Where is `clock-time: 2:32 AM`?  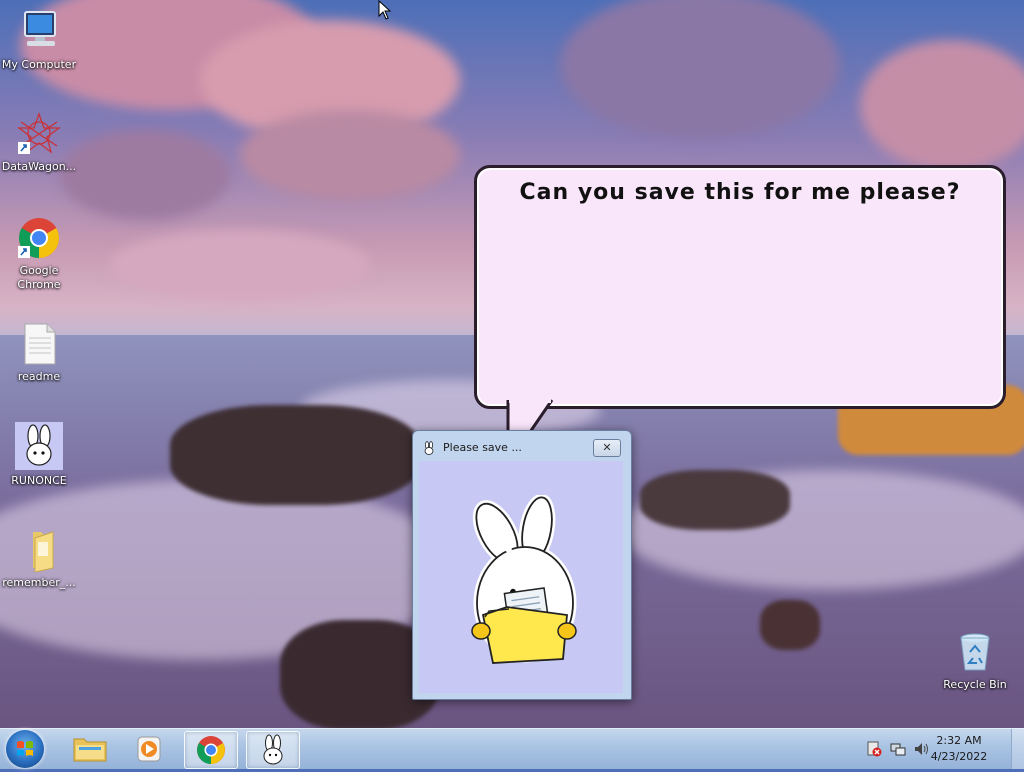 clock-time: 2:32 AM is located at coordinates (959, 740).